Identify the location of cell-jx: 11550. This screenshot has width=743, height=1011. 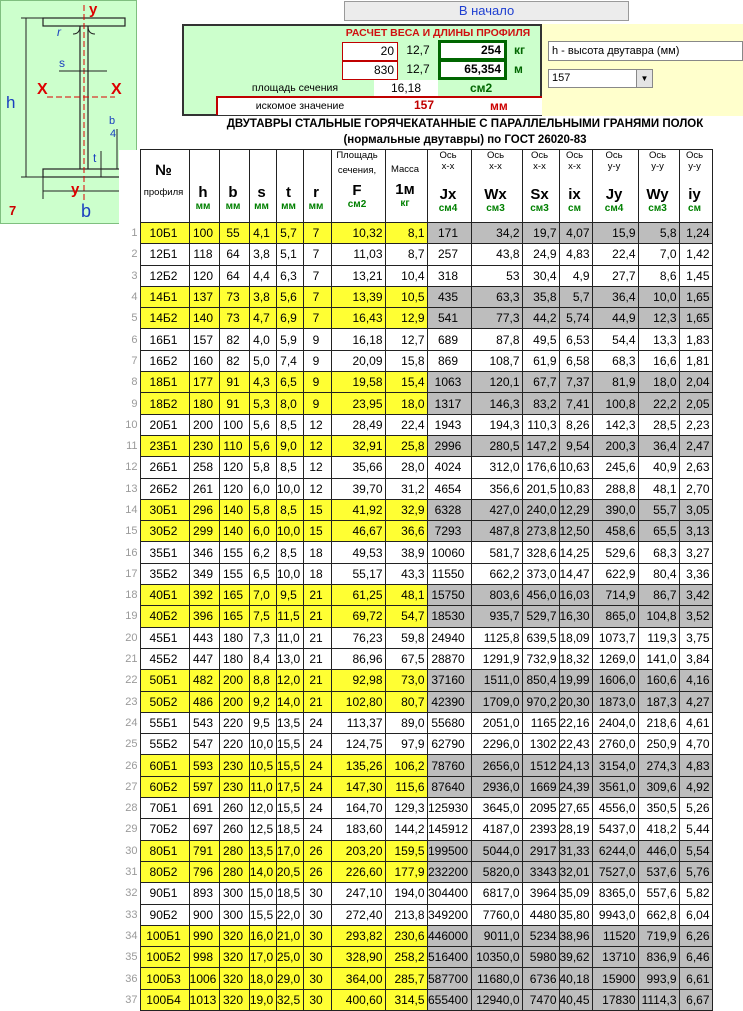
(449, 574).